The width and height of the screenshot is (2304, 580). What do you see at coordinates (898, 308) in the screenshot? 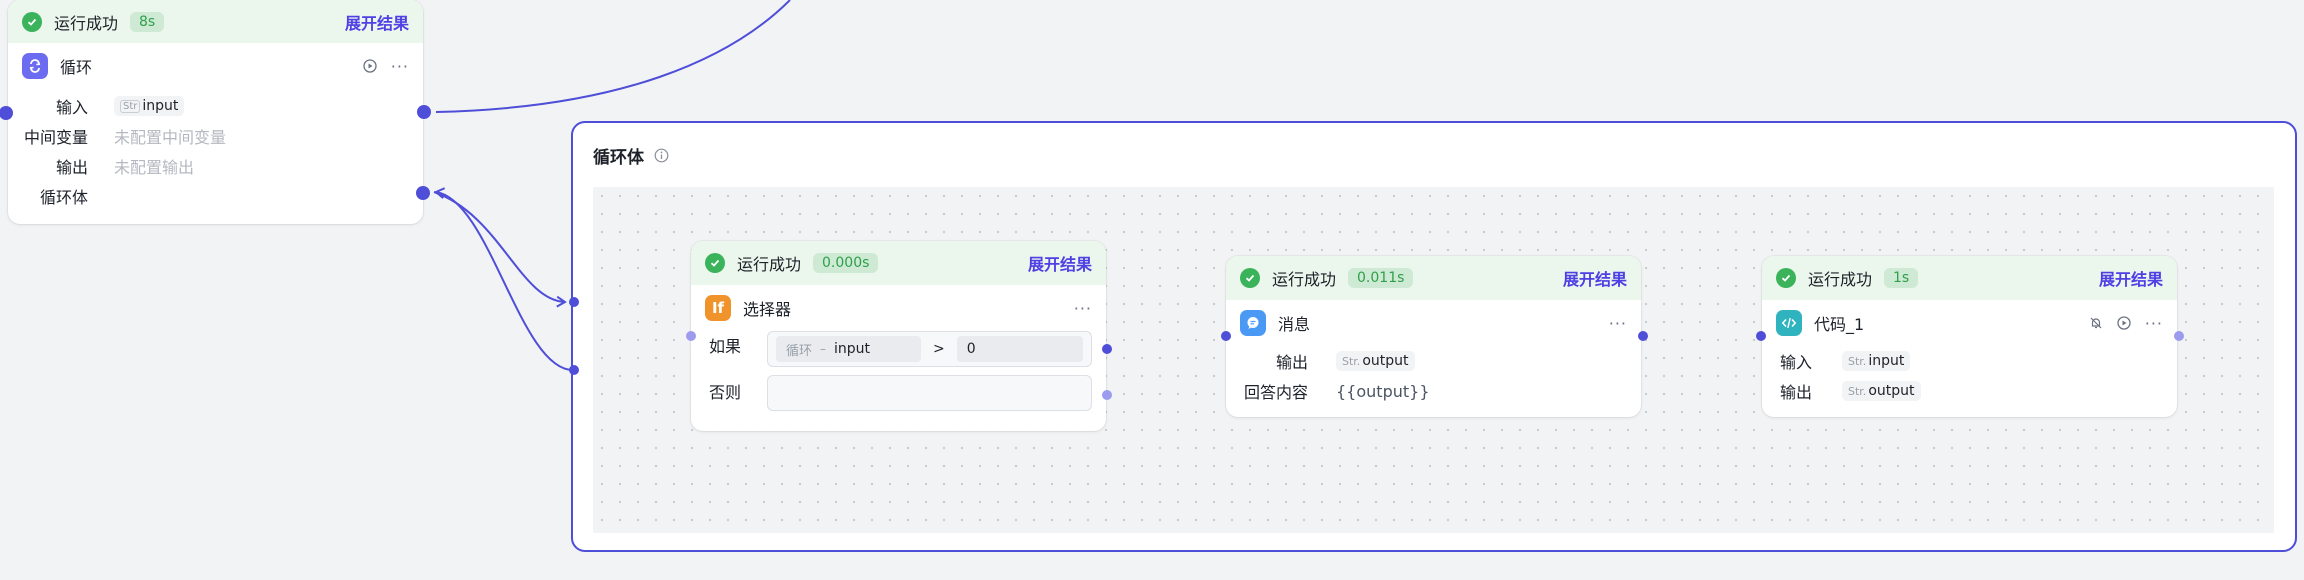
I see `selector-header: If 选择器 ···` at bounding box center [898, 308].